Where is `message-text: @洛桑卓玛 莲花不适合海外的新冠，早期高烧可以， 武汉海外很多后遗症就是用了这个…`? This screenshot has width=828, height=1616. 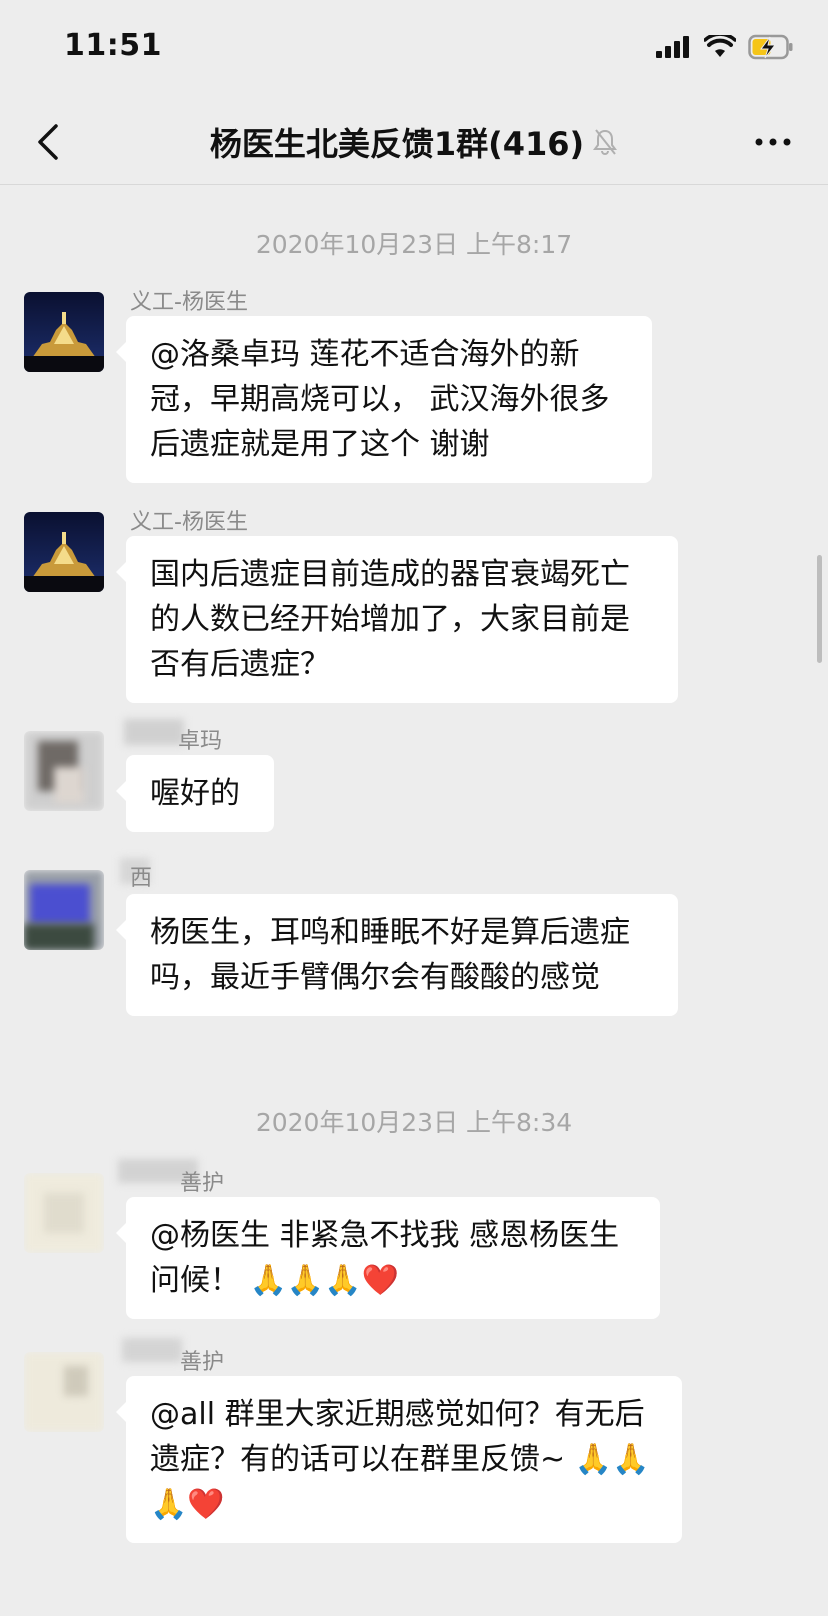
message-text: @洛桑卓玛 莲花不适合海外的新冠，早期高烧可以， 武汉海外很多后遗症就是用了这个… is located at coordinates (380, 399).